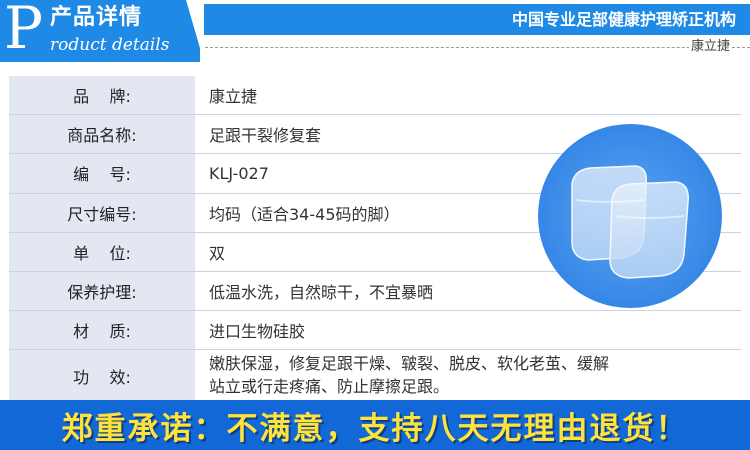 This screenshot has height=450, width=750. Describe the element at coordinates (375, 331) in the screenshot. I see `spec-row: 材 质: 进口生物硅胶` at that location.